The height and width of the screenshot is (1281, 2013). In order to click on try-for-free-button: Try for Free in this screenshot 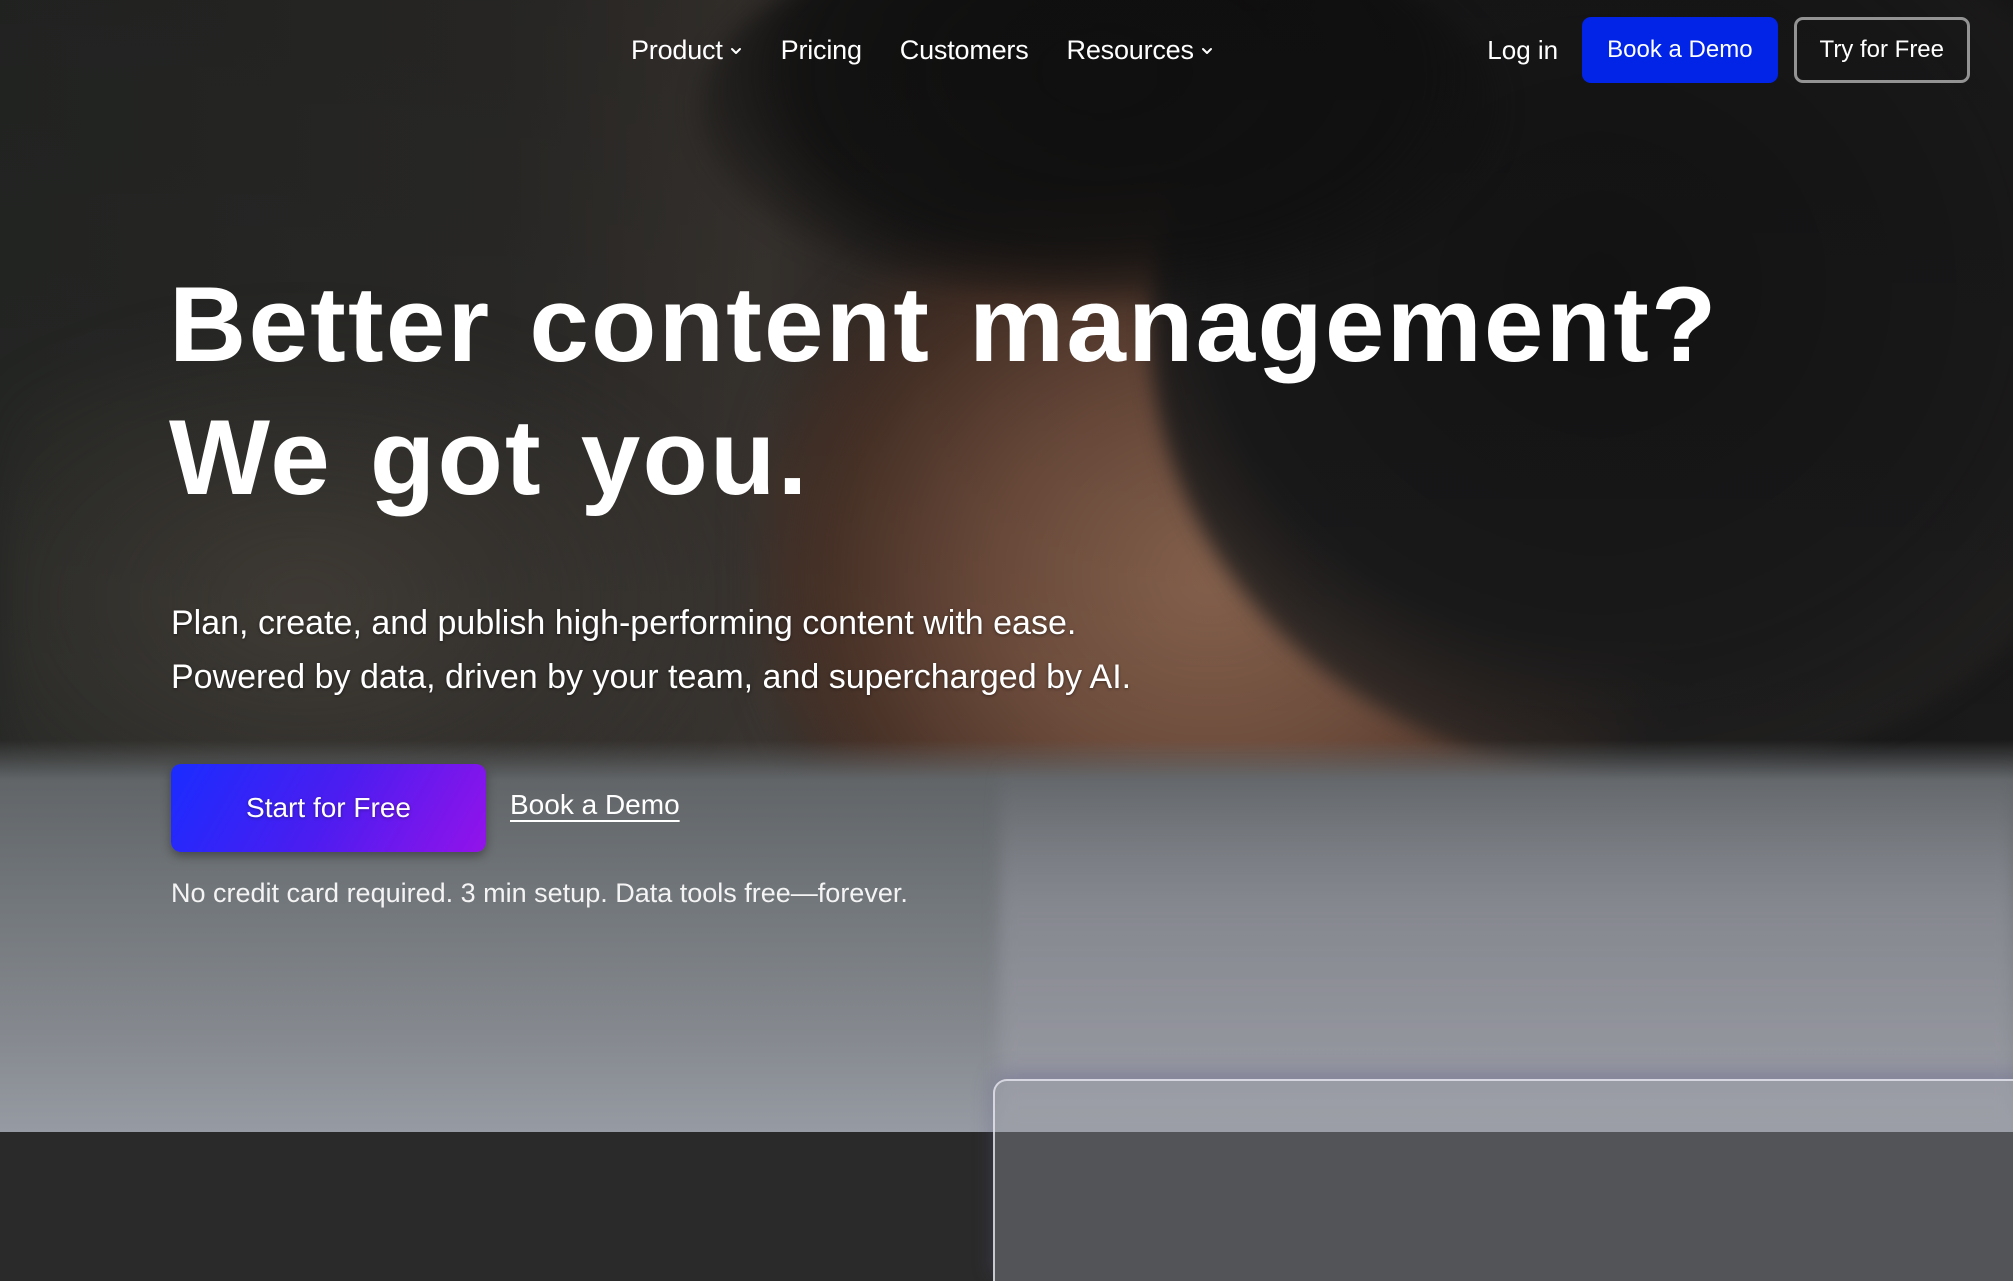, I will do `click(1881, 50)`.